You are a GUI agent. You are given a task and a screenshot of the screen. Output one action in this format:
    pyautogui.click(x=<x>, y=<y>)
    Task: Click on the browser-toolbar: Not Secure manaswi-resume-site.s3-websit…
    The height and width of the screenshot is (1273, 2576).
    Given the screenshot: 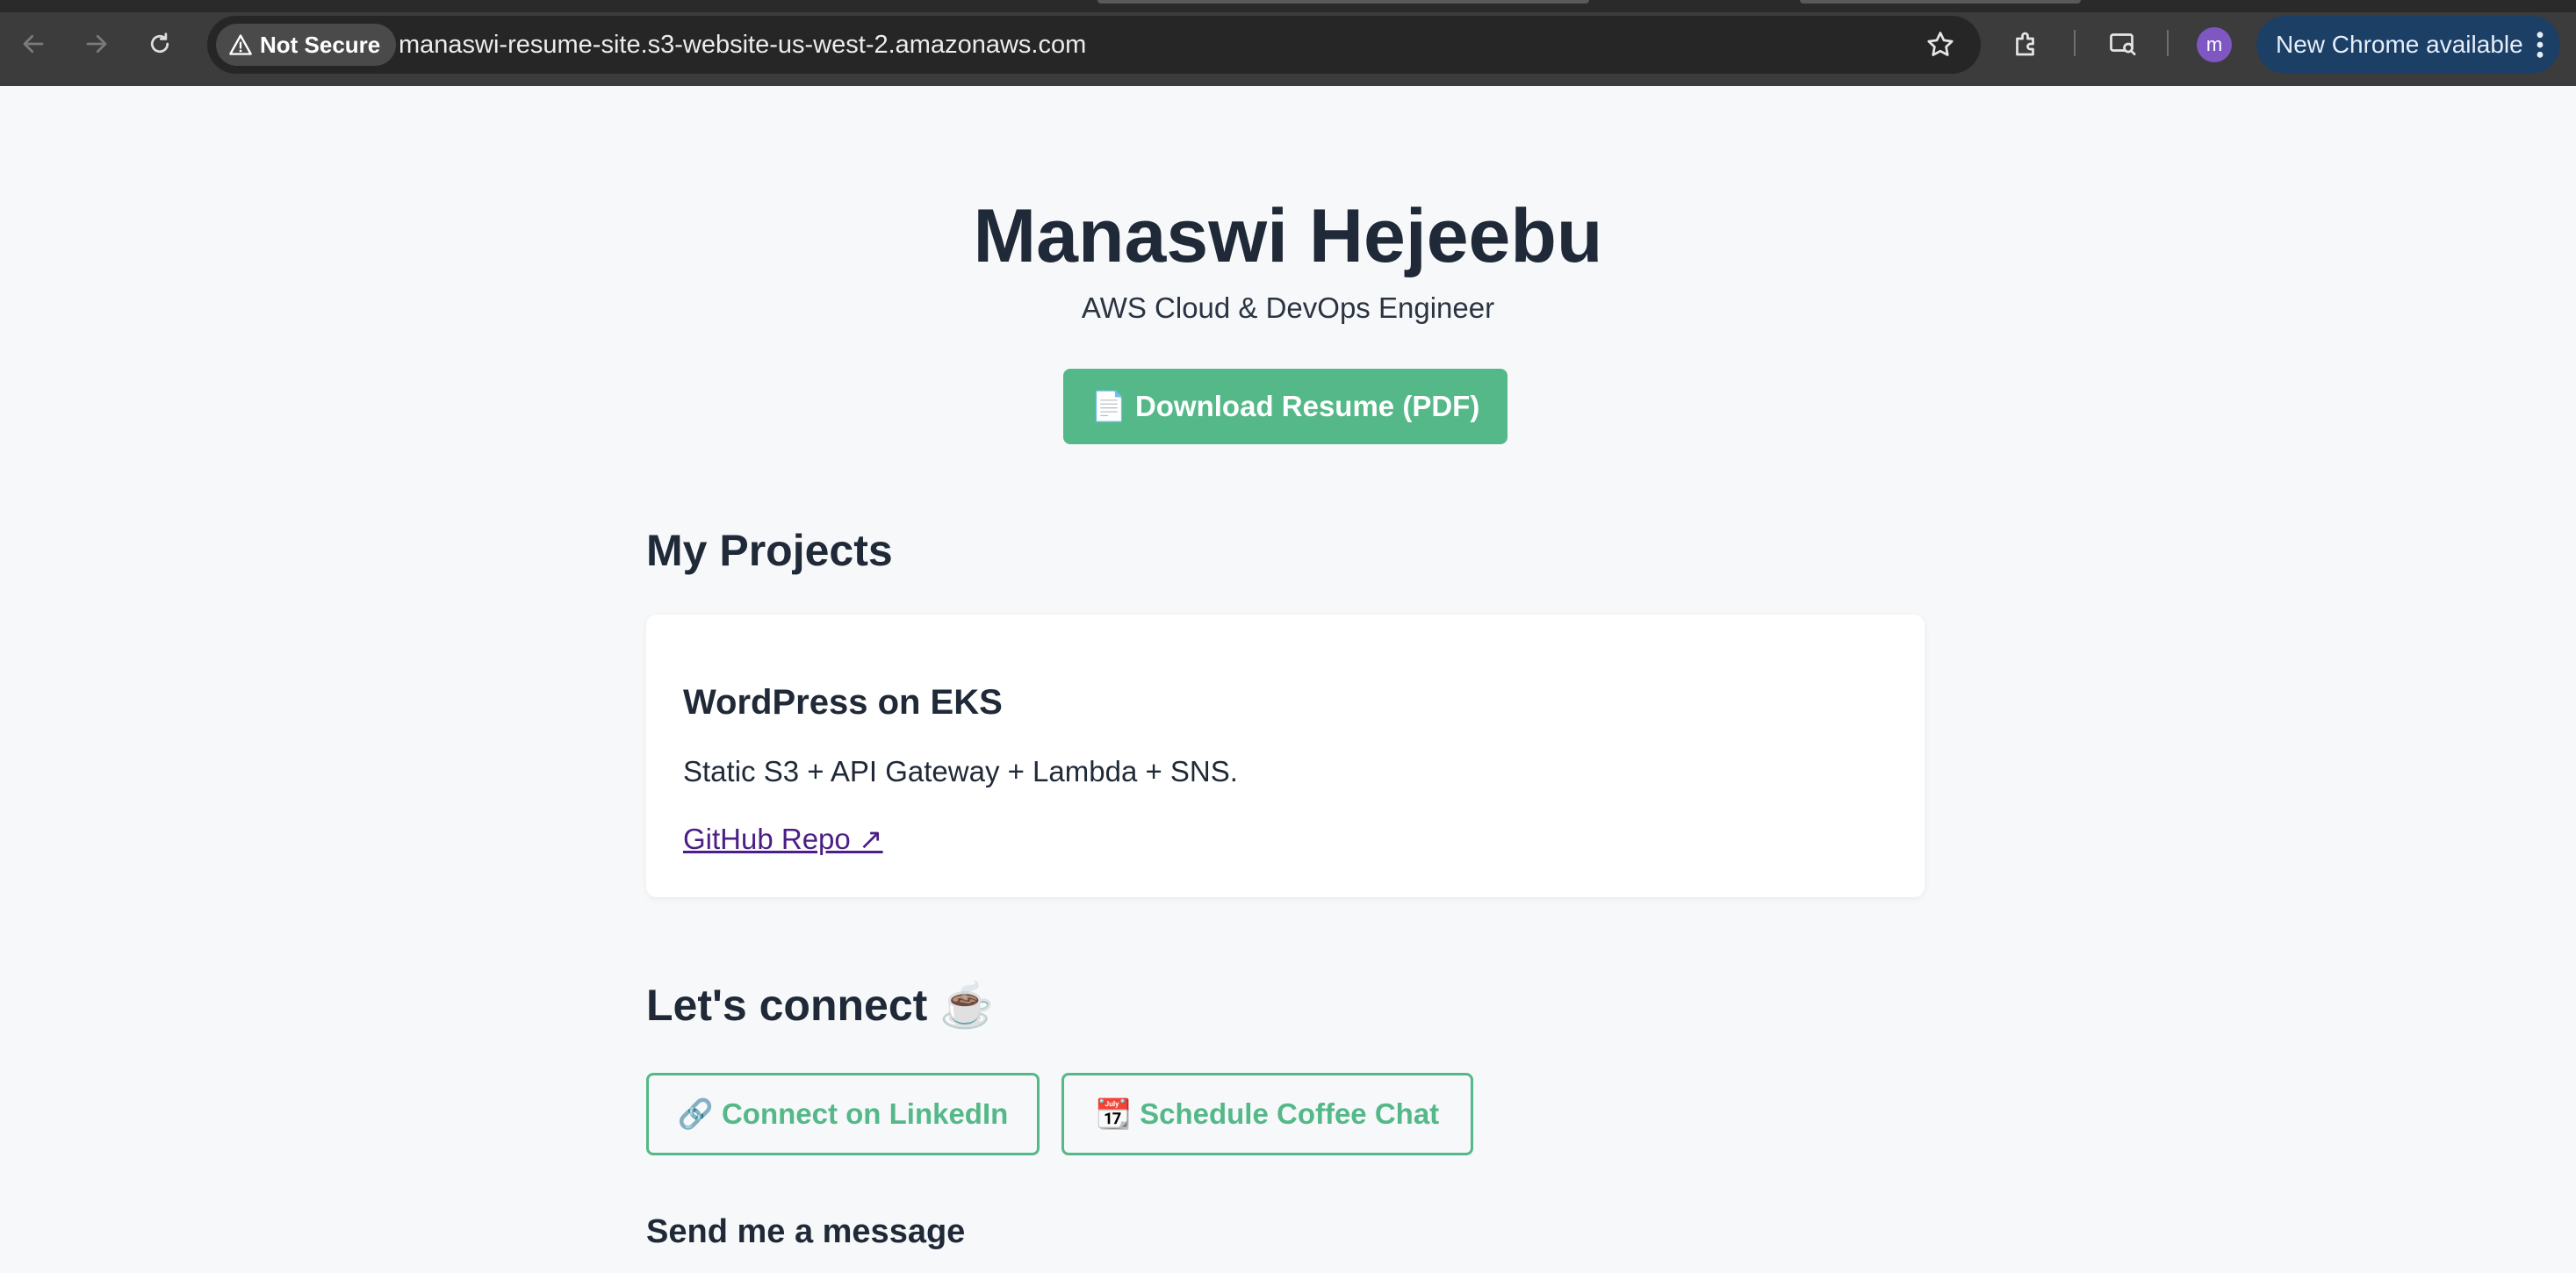 What is the action you would take?
    pyautogui.click(x=1288, y=43)
    